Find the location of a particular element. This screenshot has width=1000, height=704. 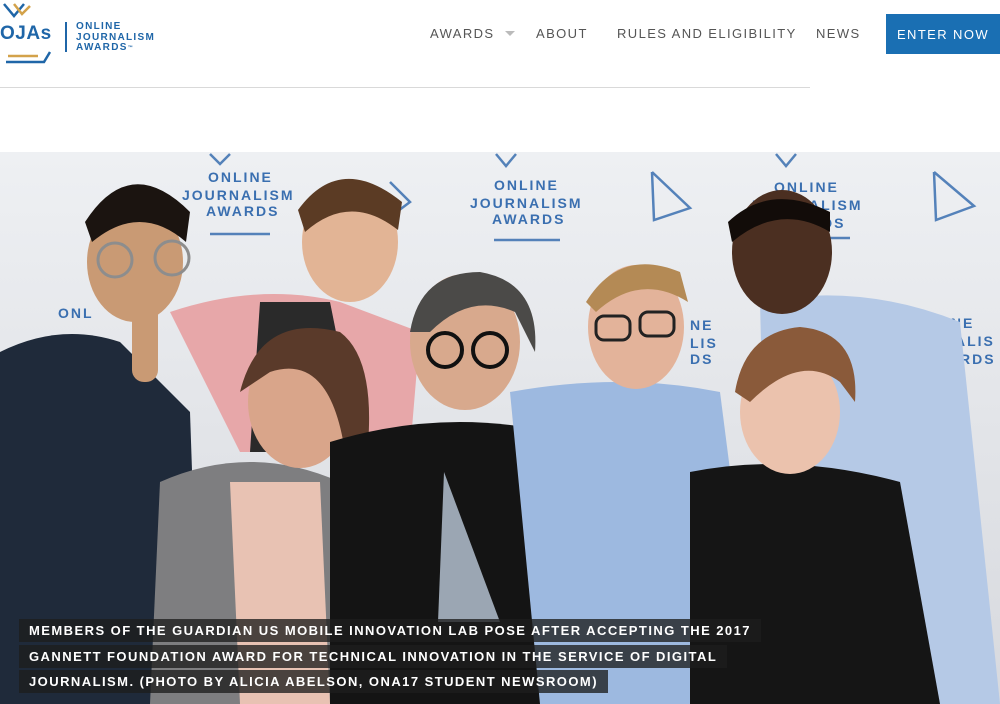

backdrop-text-awards: AWARDS is located at coordinates (242, 211).